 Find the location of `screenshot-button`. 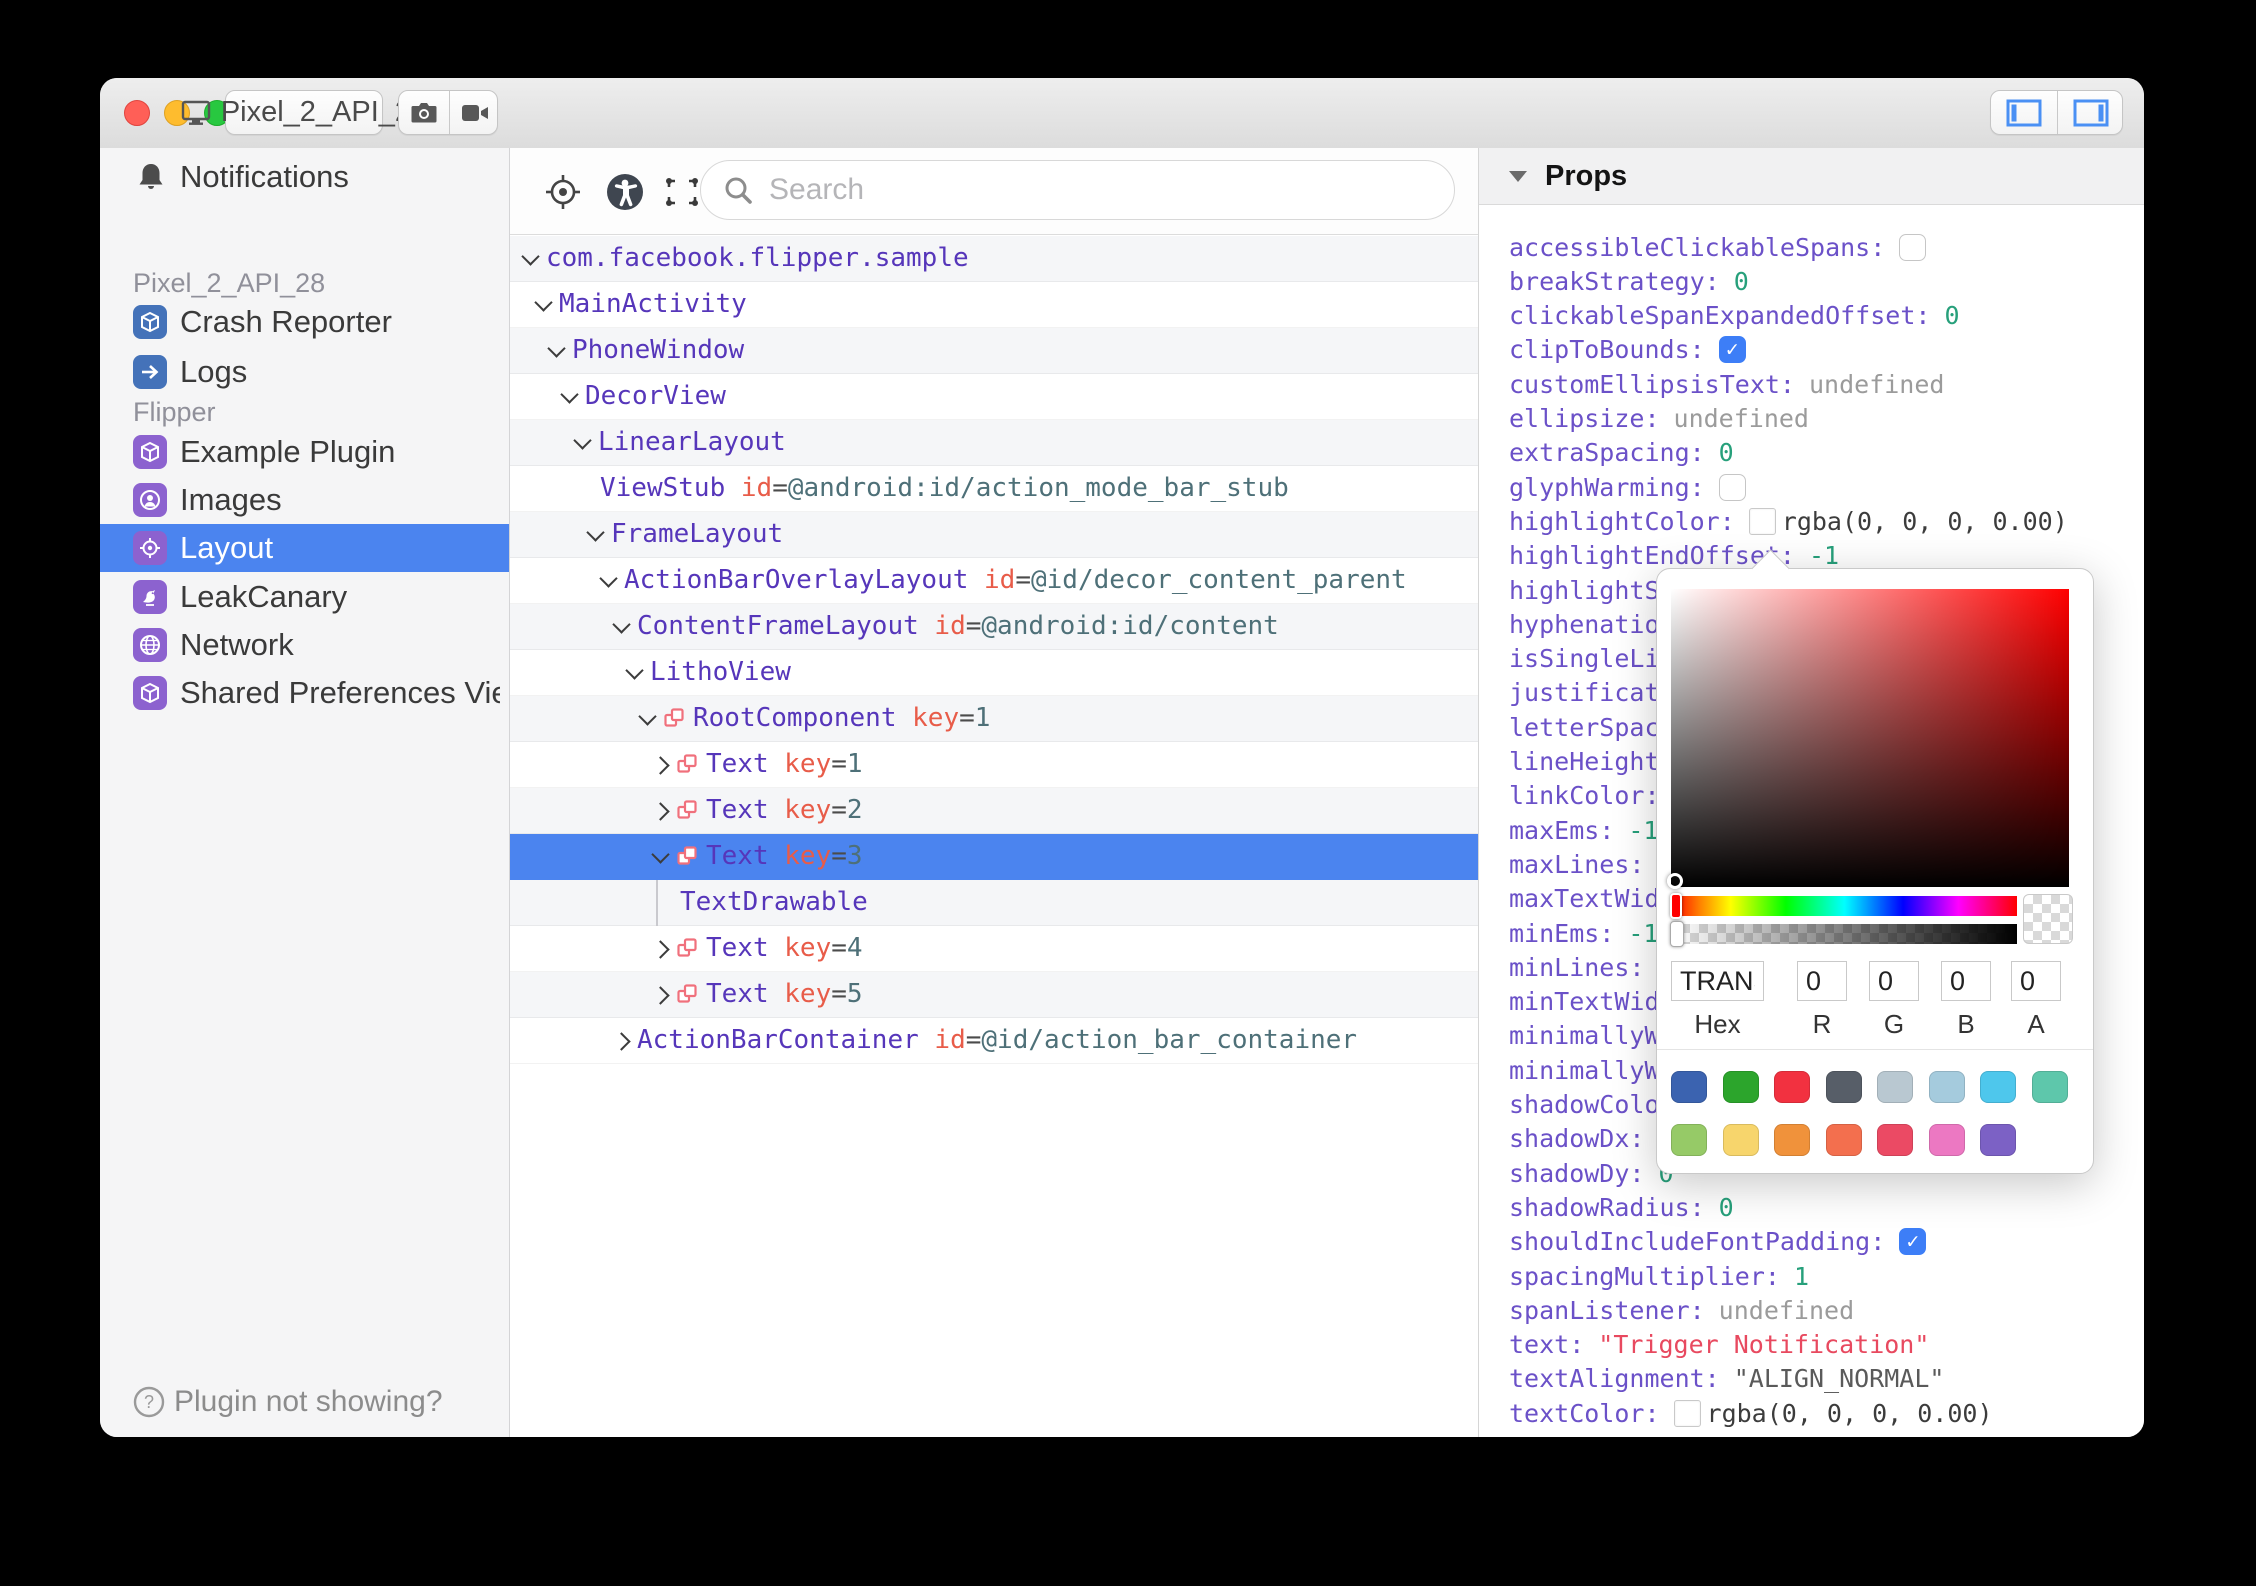

screenshot-button is located at coordinates (424, 112).